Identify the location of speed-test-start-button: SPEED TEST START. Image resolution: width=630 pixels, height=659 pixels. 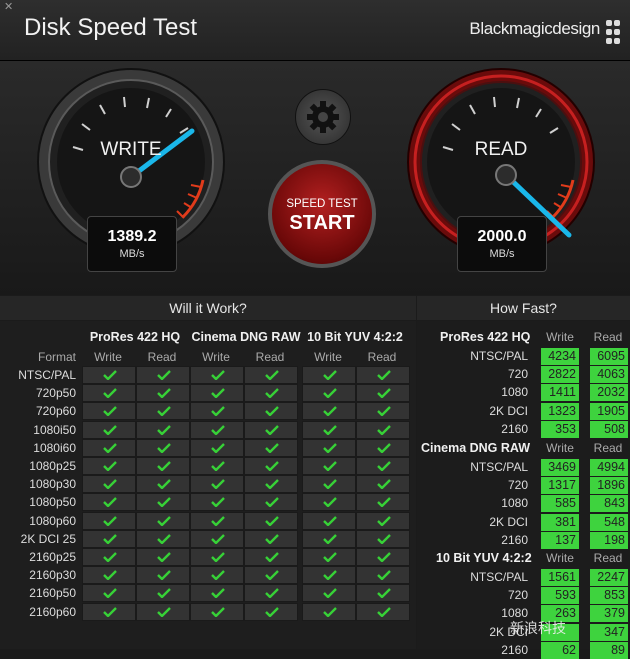
(322, 214).